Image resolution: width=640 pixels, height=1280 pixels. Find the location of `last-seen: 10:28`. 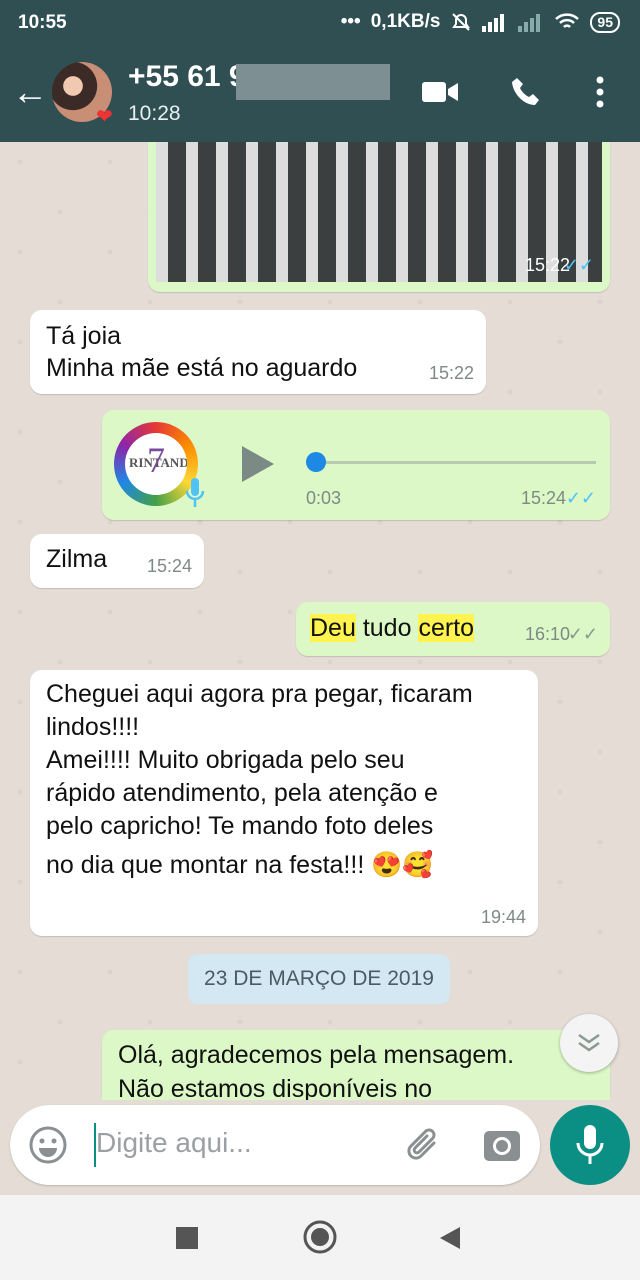

last-seen: 10:28 is located at coordinates (154, 113).